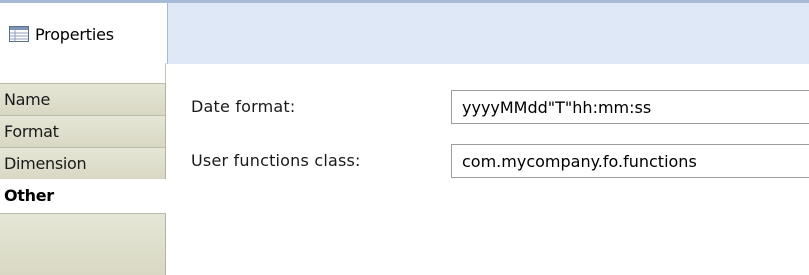 The image size is (809, 275). What do you see at coordinates (83, 244) in the screenshot?
I see `section-tab-list-filler` at bounding box center [83, 244].